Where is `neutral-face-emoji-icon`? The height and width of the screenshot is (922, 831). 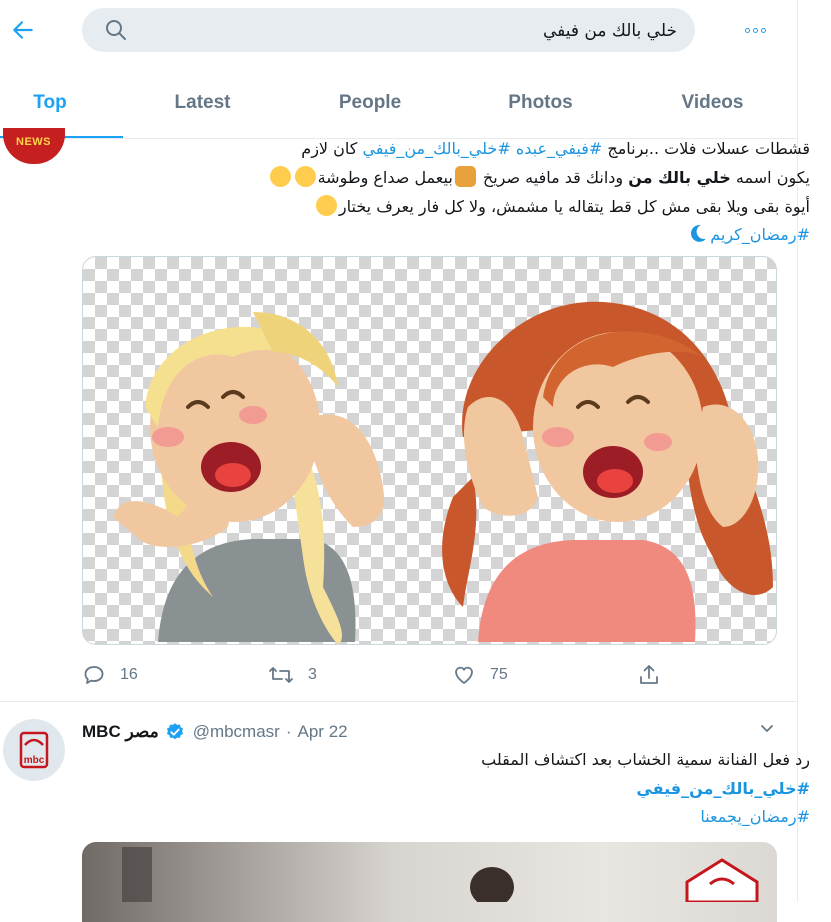 neutral-face-emoji-icon is located at coordinates (305, 176).